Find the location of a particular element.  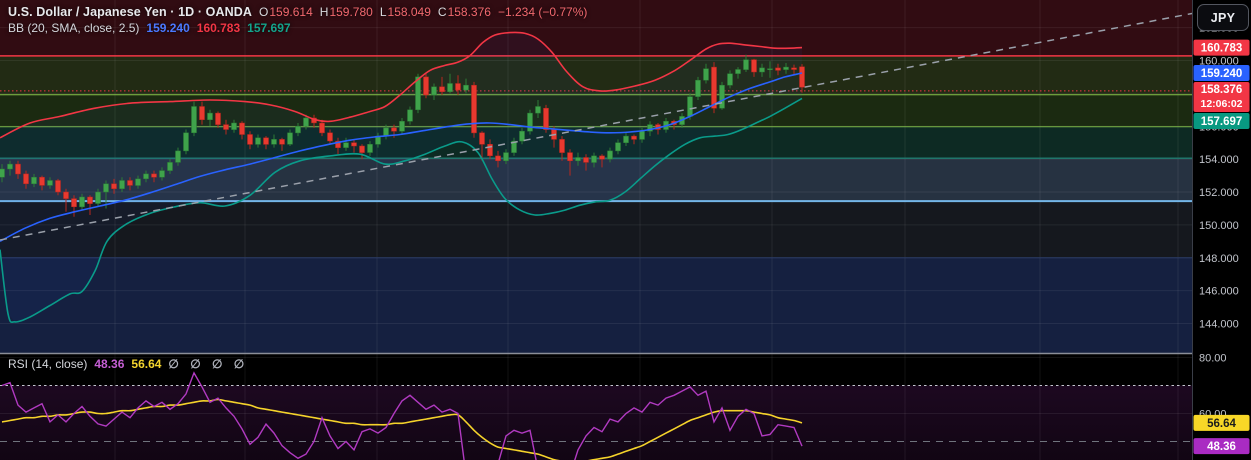

rsi-indicator-label: RSI (14, close) is located at coordinates (48, 364).